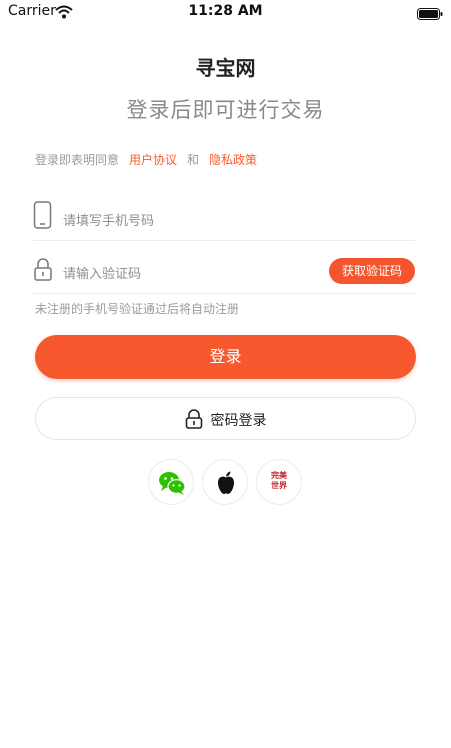  I want to click on apple-login-button, so click(225, 482).